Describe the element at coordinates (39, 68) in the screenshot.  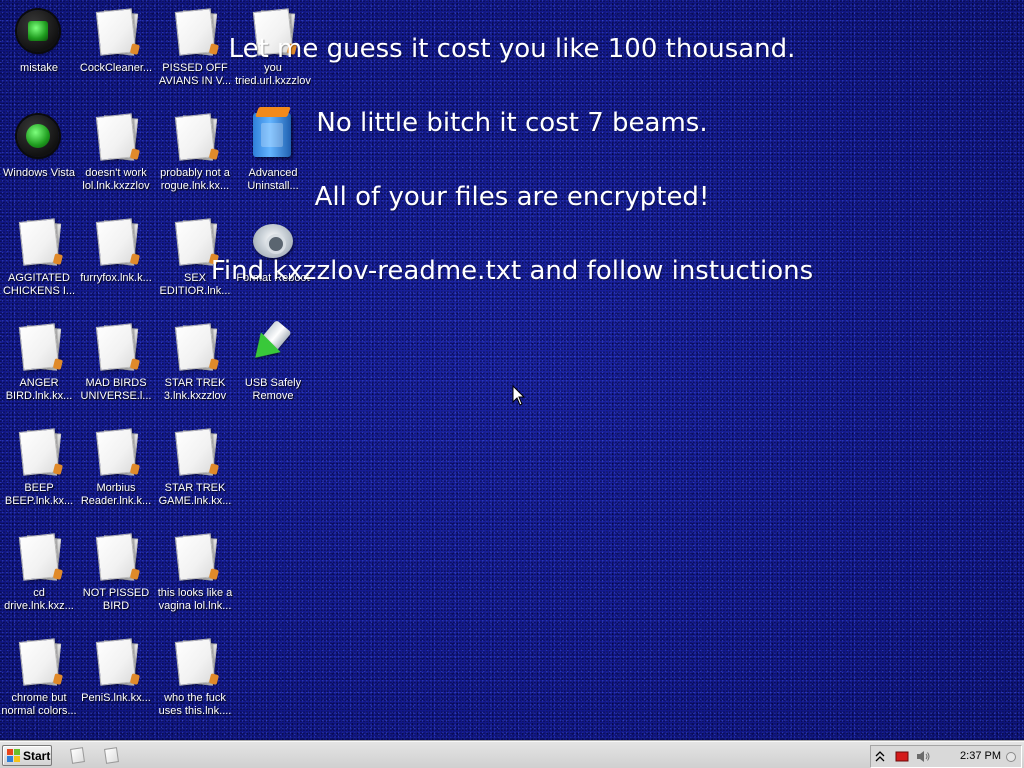
I see `icon-label: mistake` at that location.